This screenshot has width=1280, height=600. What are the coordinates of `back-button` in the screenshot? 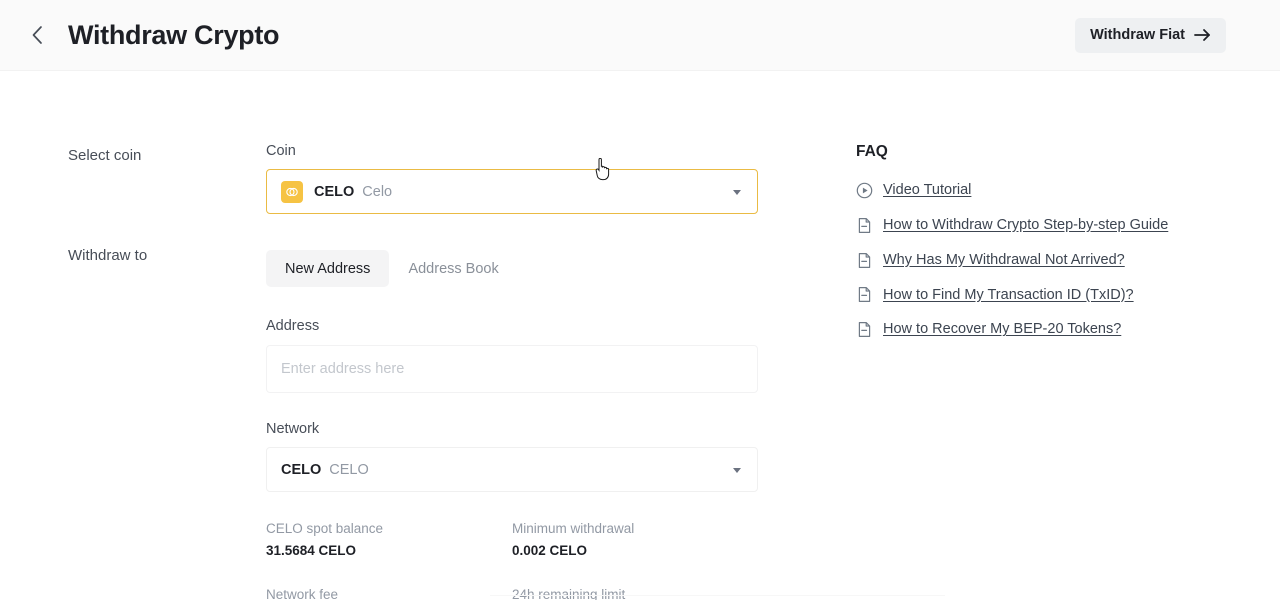 It's located at (37, 35).